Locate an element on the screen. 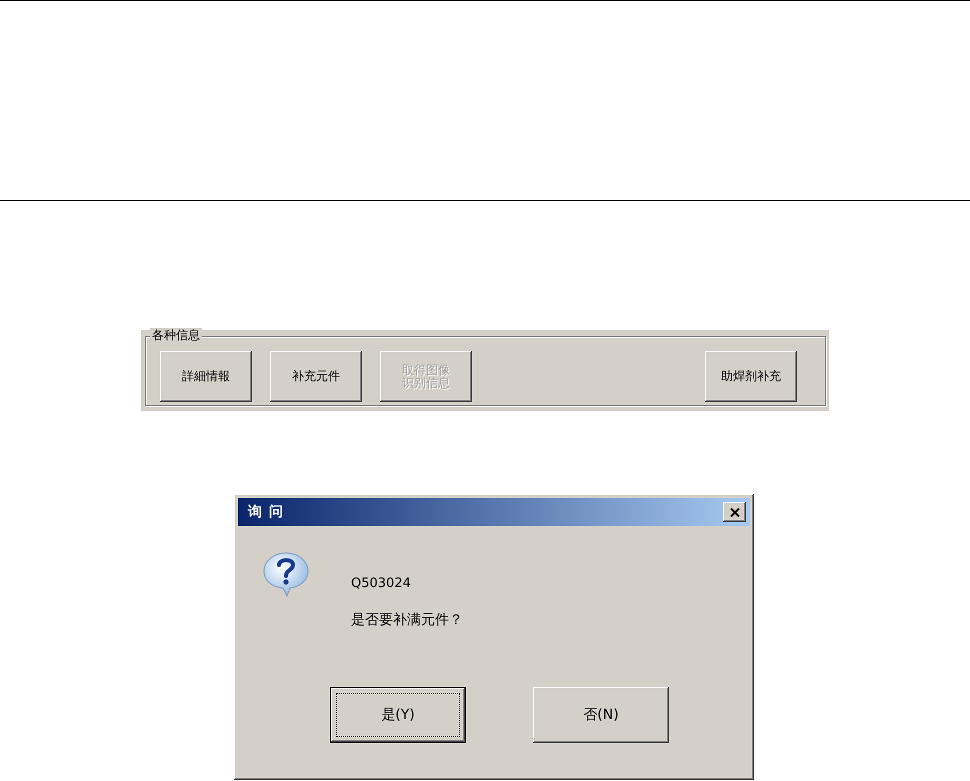  panel-button: 助焊剂补充 is located at coordinates (751, 376).